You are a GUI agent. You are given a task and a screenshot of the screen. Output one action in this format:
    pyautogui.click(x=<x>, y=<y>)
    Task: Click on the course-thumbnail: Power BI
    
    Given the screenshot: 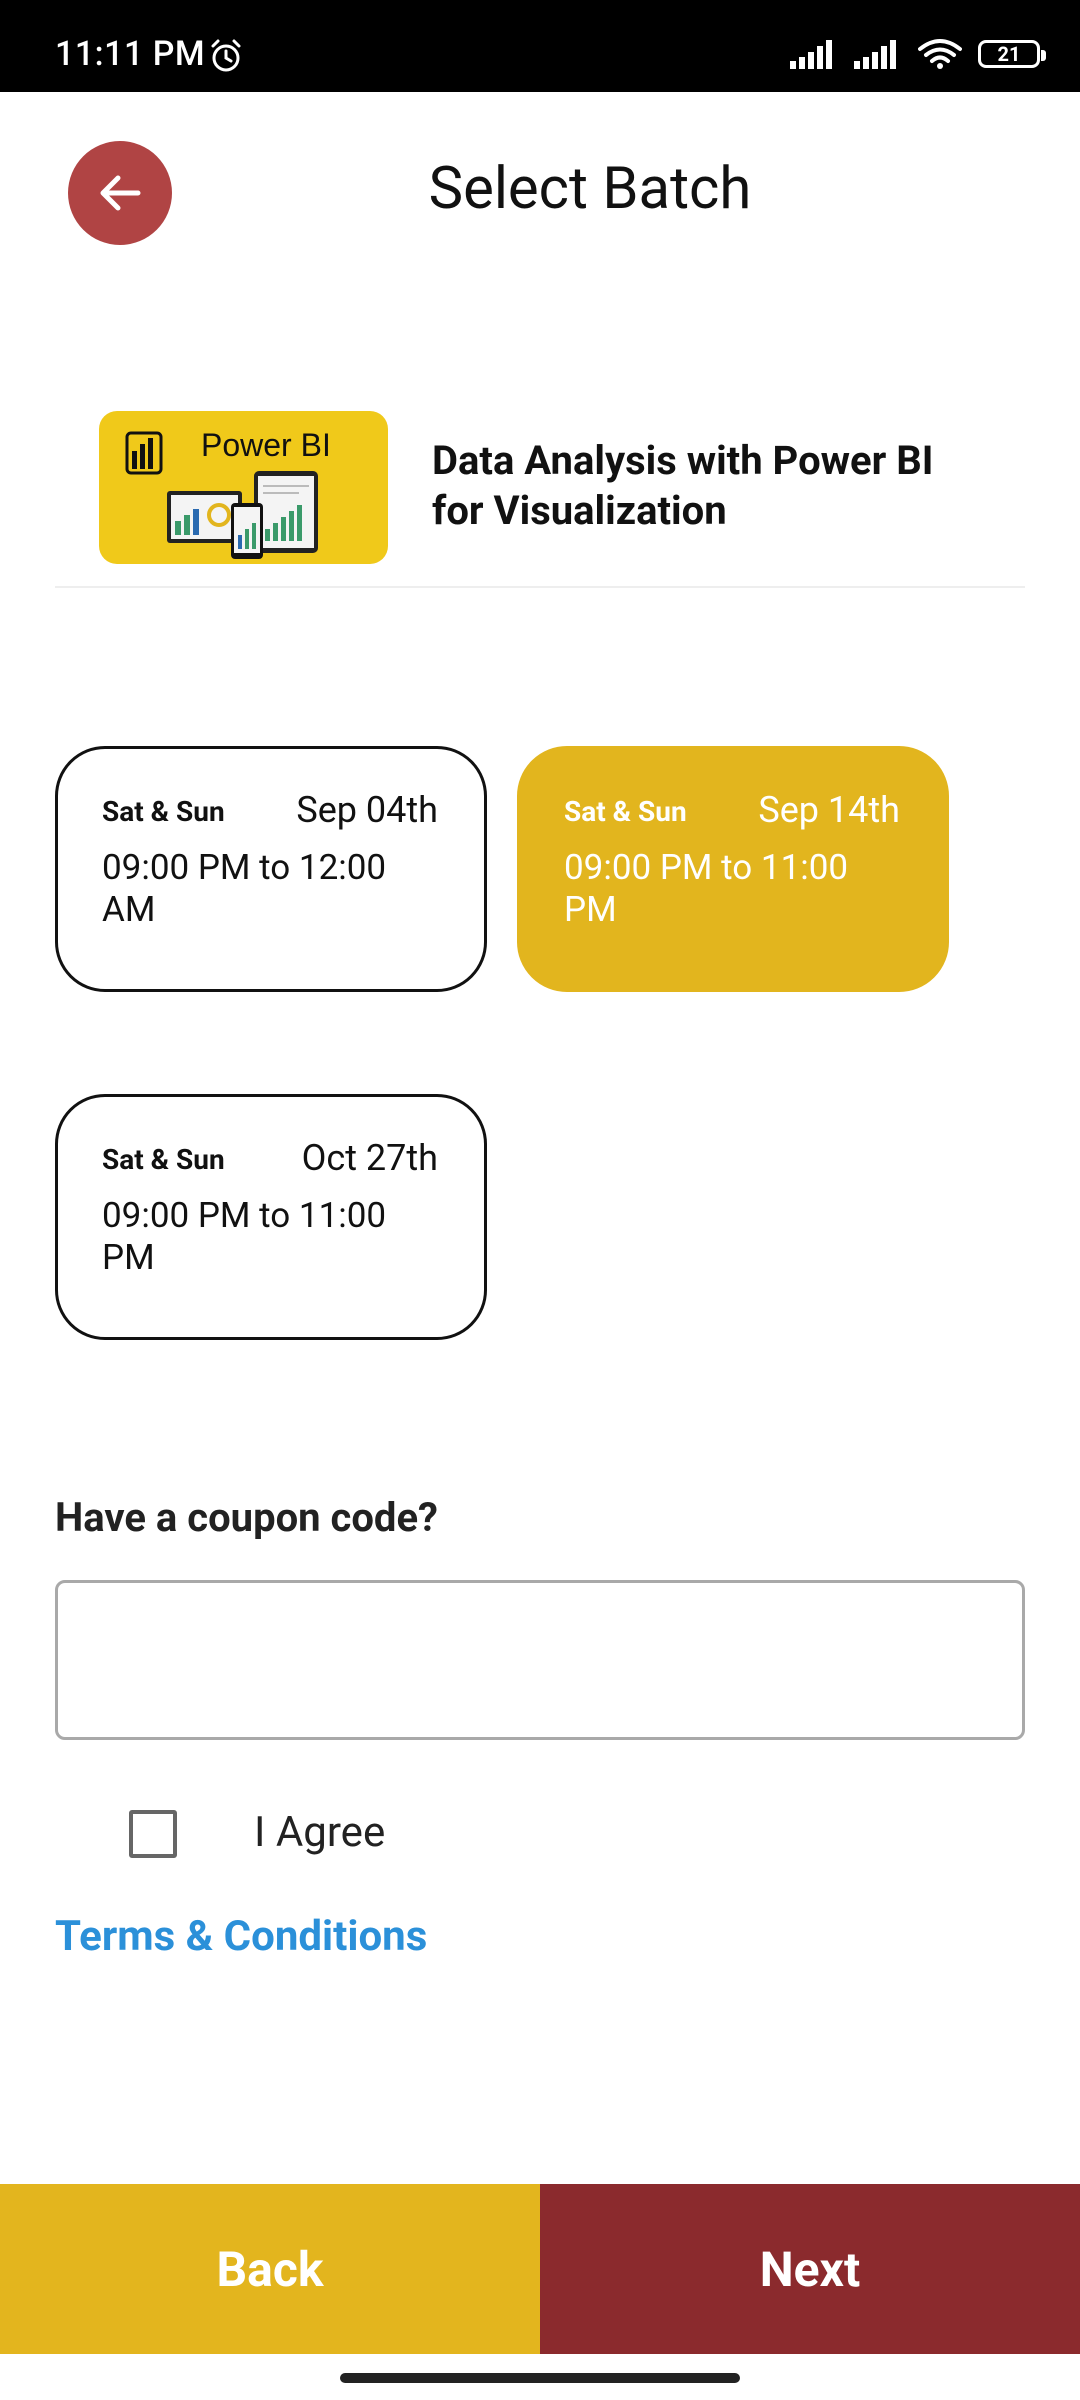 What is the action you would take?
    pyautogui.click(x=243, y=487)
    